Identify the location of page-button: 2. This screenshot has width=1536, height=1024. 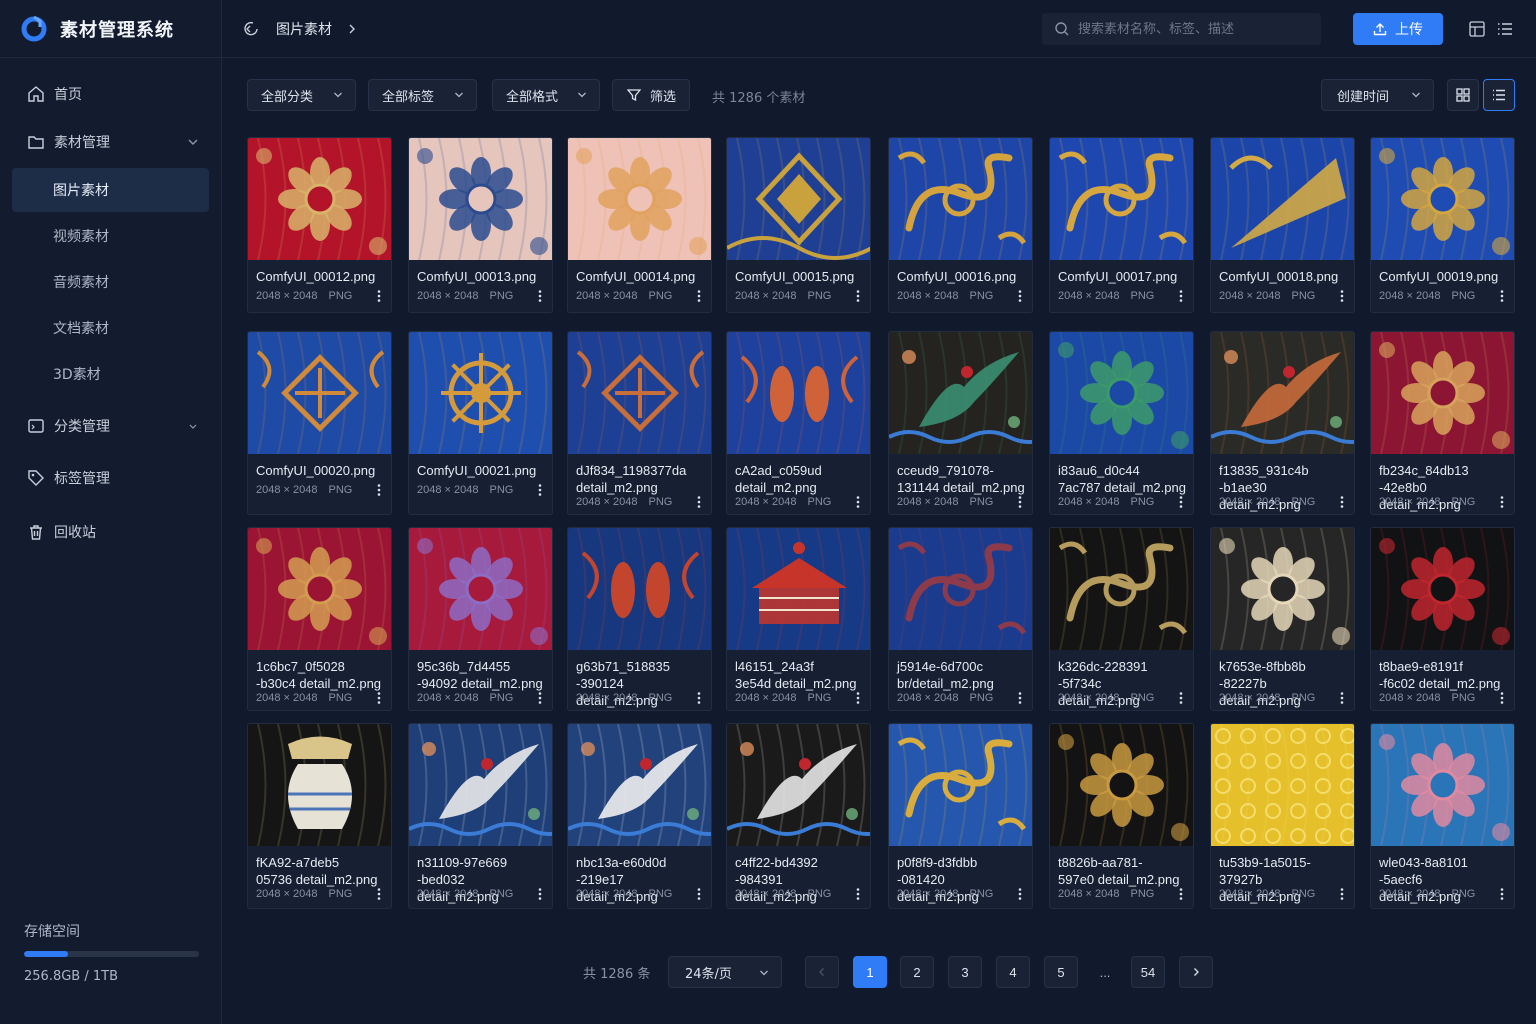
(917, 972).